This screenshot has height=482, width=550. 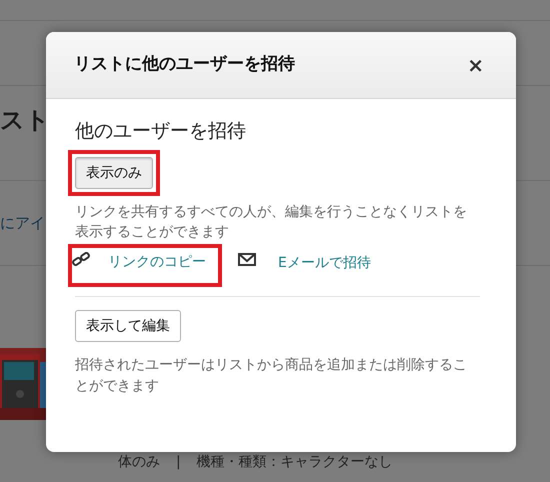 What do you see at coordinates (184, 64) in the screenshot?
I see `dialog-title: リストに他のユーザーを招待` at bounding box center [184, 64].